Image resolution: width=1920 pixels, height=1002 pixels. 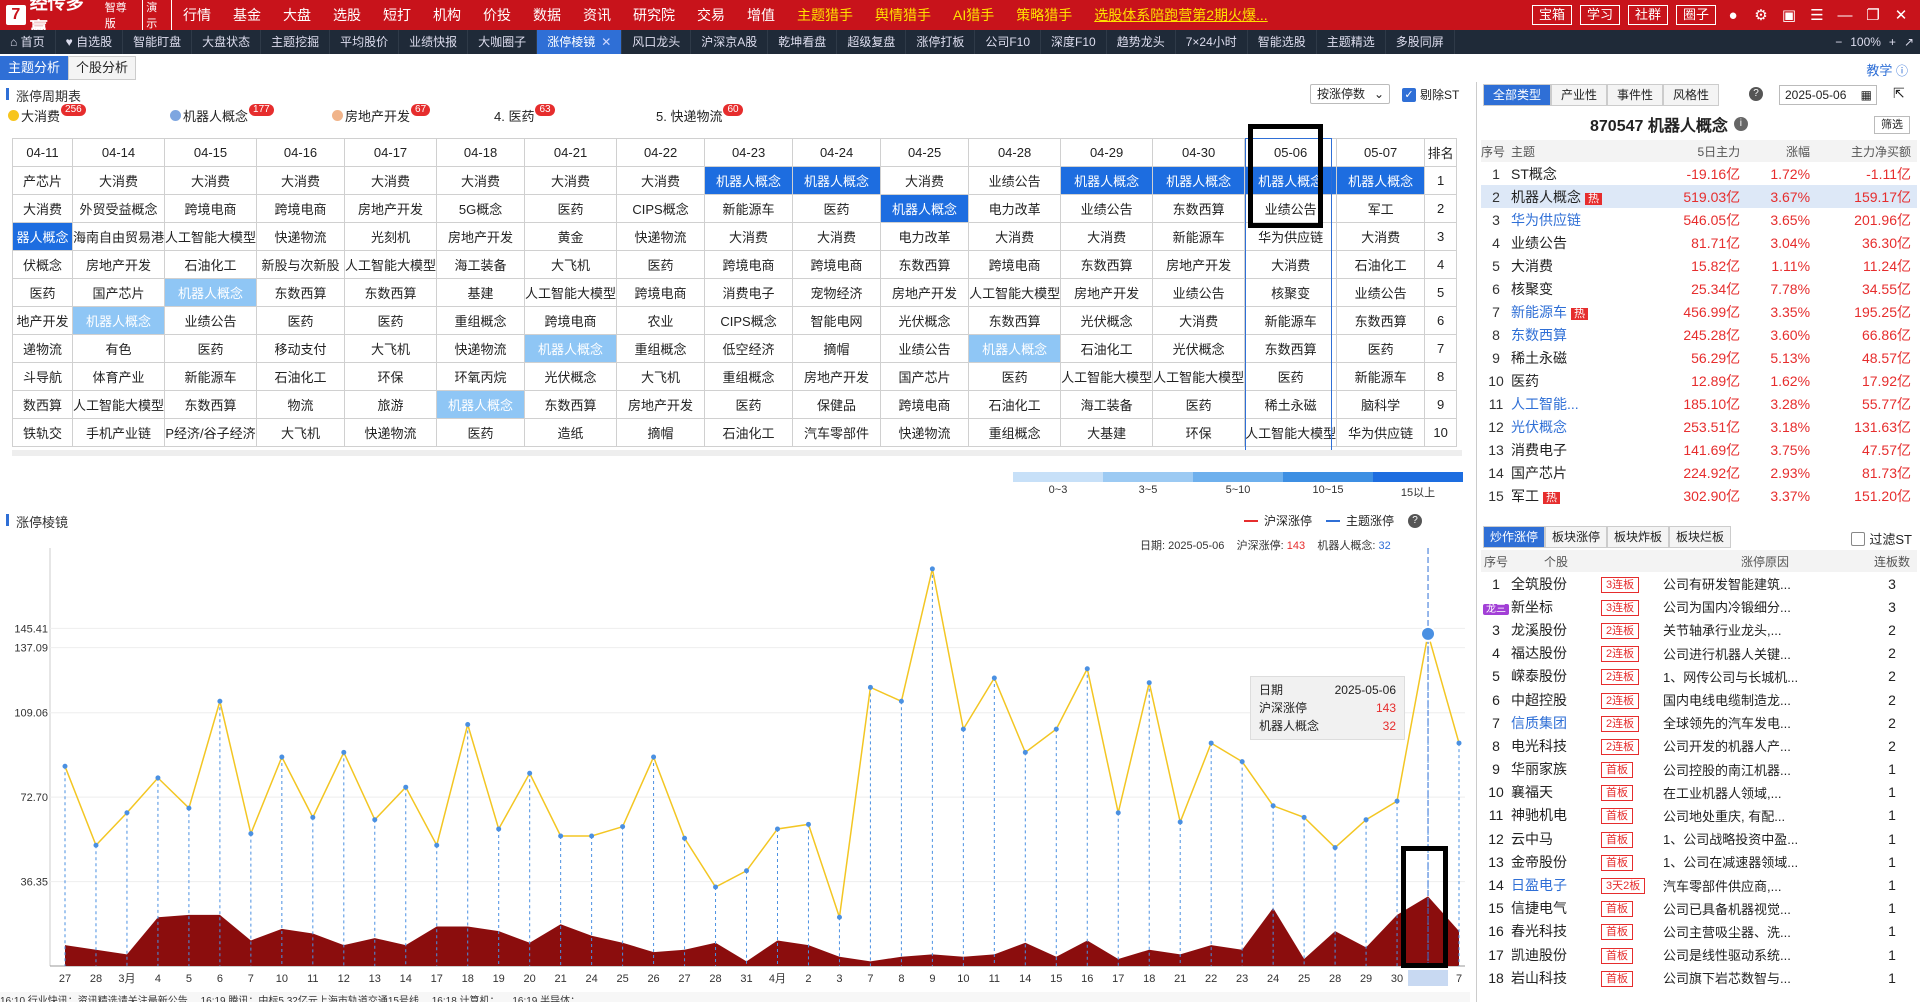 I want to click on theme-cell: 移动支付, so click(x=301, y=348).